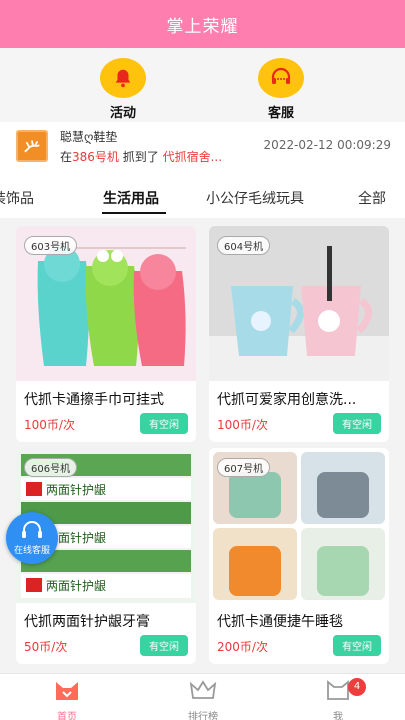 The height and width of the screenshot is (720, 405). What do you see at coordinates (106, 334) in the screenshot?
I see `product-card: 603号机 代抓卡通擦手巾可挂式 100币/次 有空闲` at bounding box center [106, 334].